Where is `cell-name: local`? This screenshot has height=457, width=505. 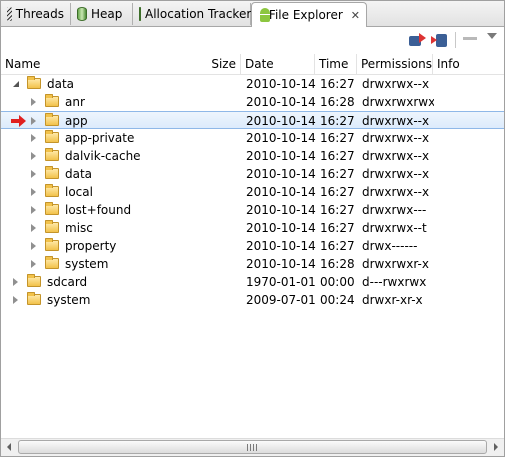
cell-name: local is located at coordinates (79, 192).